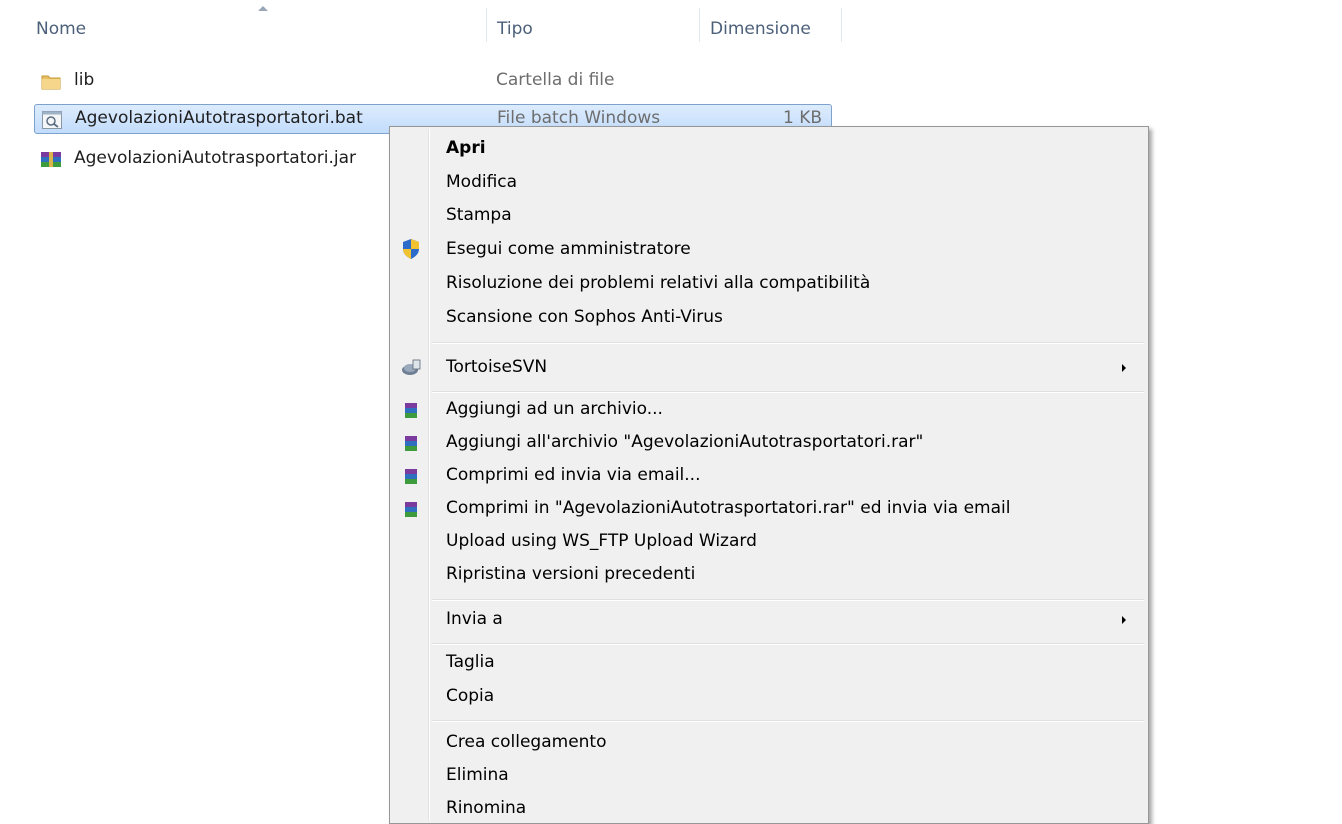  What do you see at coordinates (769, 542) in the screenshot?
I see `menu-item-wsftp-upload: Upload using WS_FTP Upload Wizard` at bounding box center [769, 542].